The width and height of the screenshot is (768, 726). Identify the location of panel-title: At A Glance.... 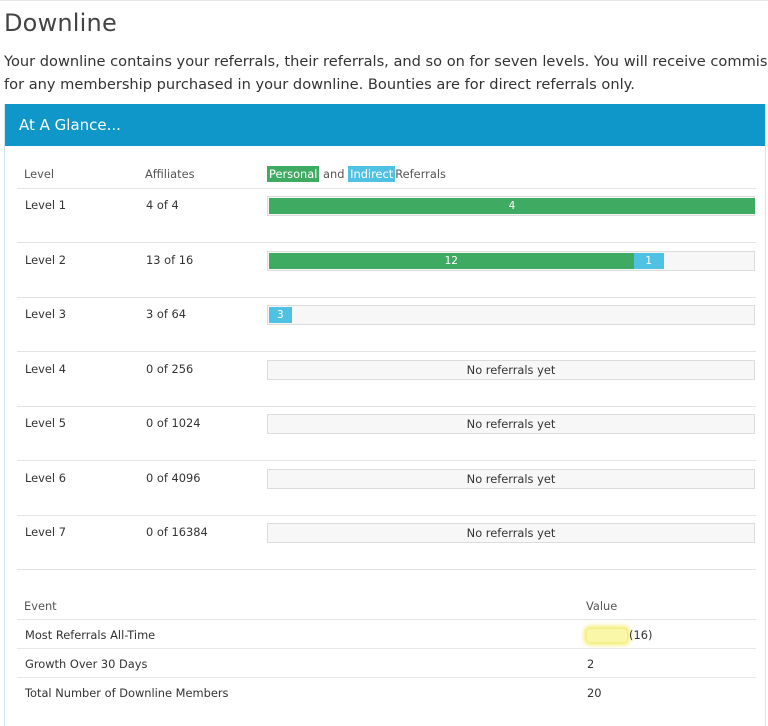
(70, 125).